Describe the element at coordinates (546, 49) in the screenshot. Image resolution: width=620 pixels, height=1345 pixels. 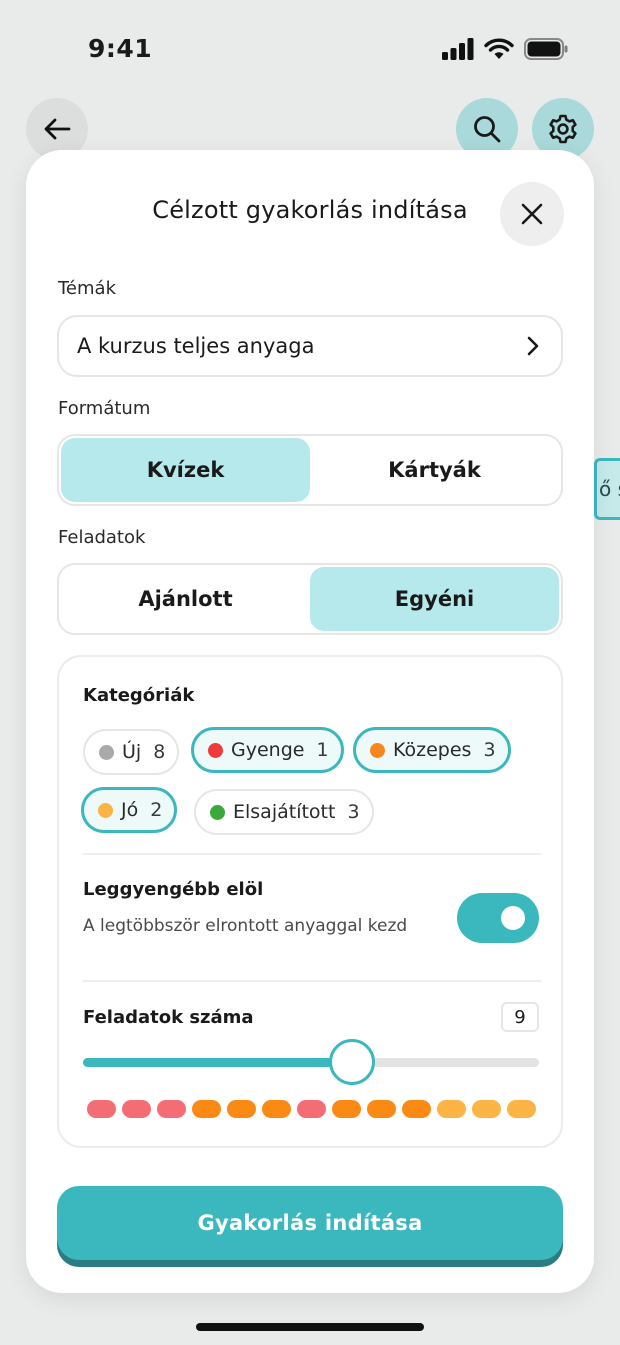
I see `battery-icon` at that location.